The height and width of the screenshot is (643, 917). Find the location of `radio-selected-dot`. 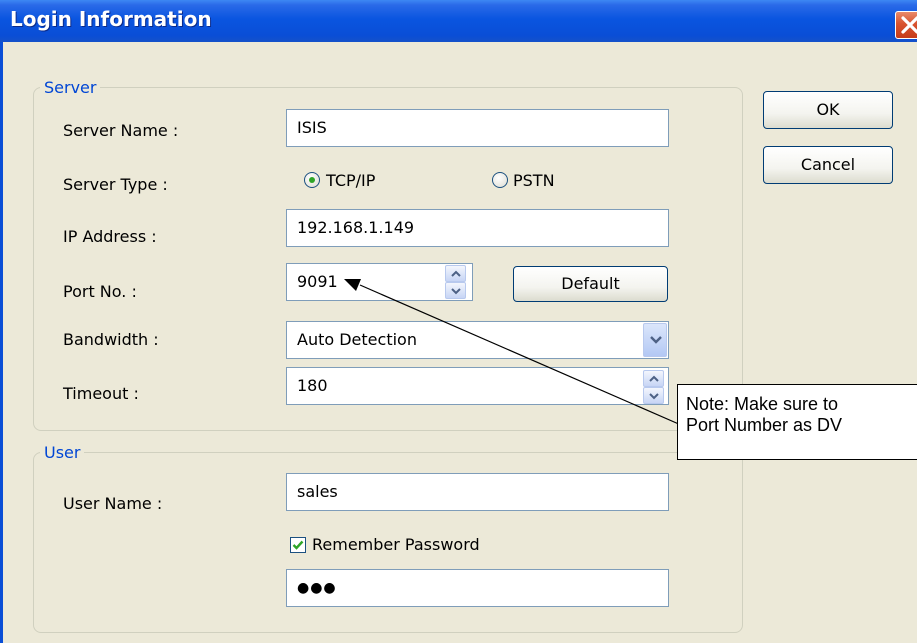

radio-selected-dot is located at coordinates (312, 180).